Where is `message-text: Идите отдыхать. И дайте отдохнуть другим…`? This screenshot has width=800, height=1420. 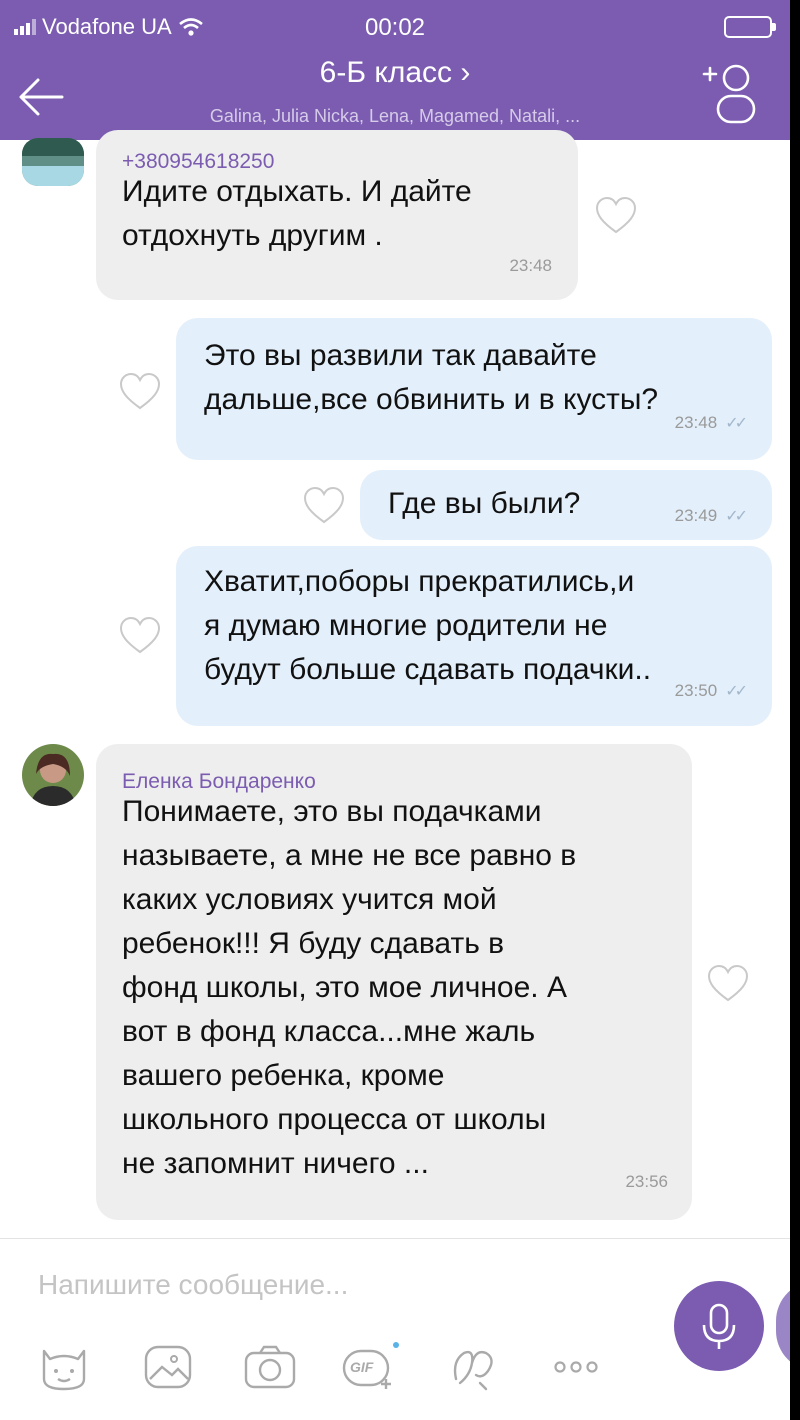 message-text: Идите отдыхать. И дайте отдохнуть другим… is located at coordinates (297, 213).